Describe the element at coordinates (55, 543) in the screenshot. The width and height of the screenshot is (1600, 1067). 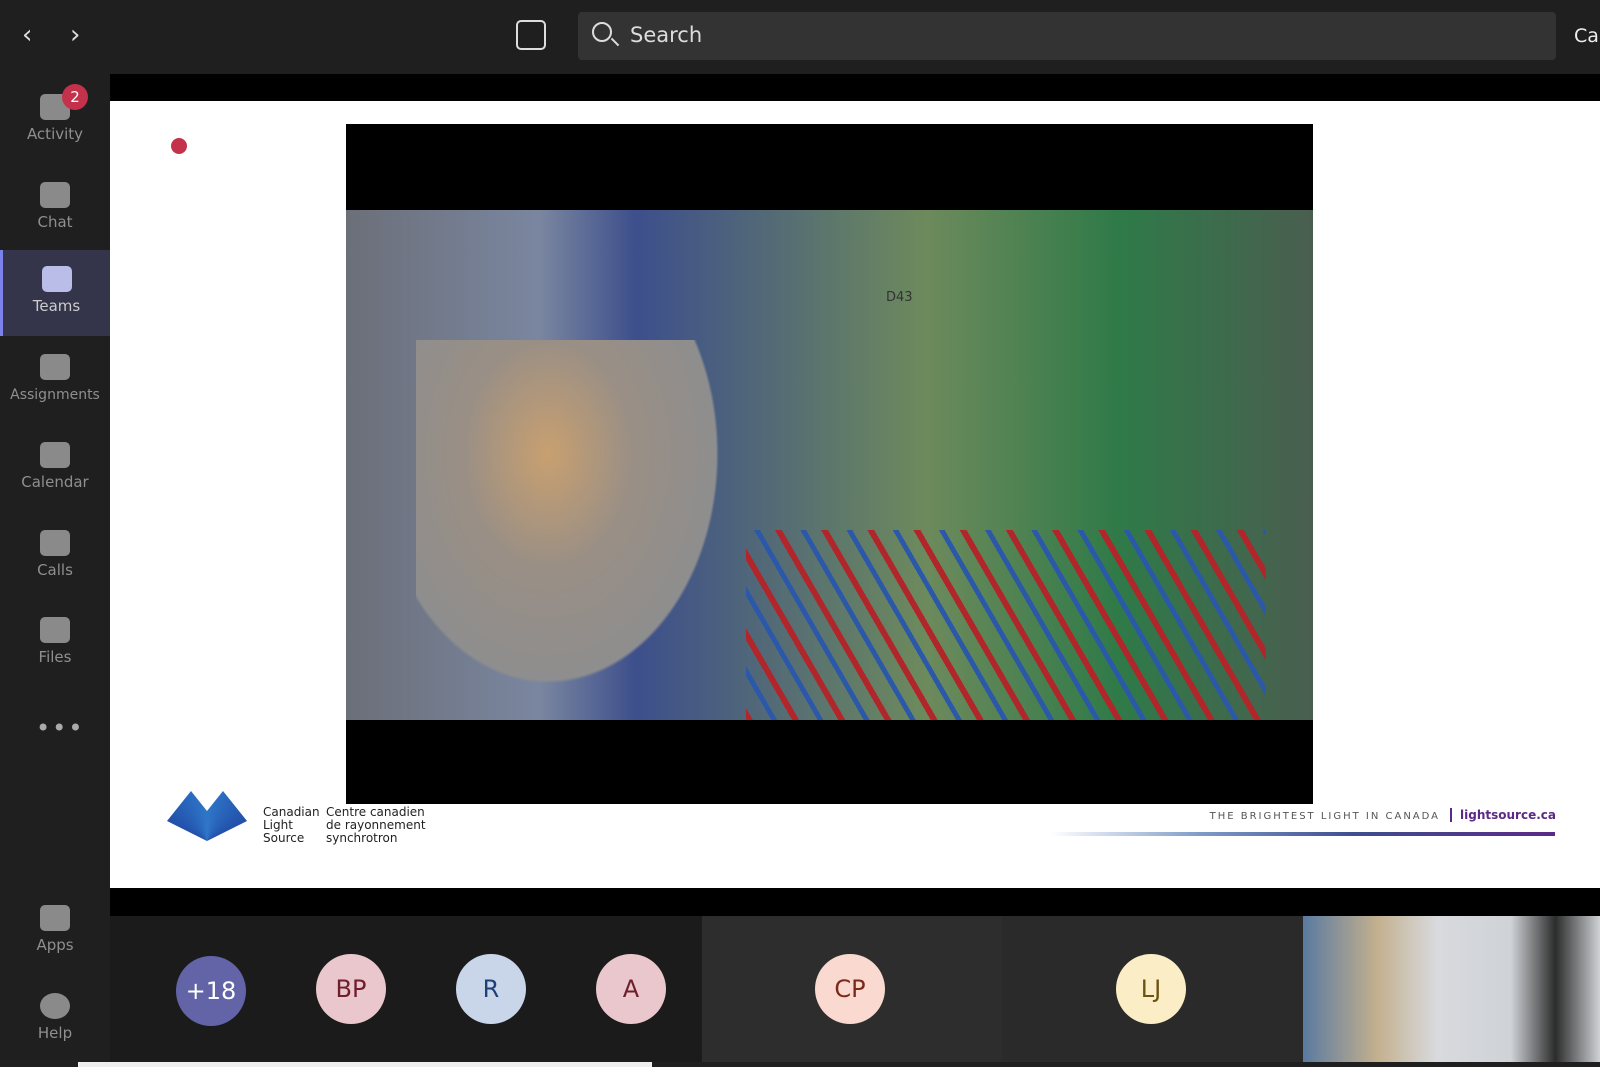
I see `phone-icon` at that location.